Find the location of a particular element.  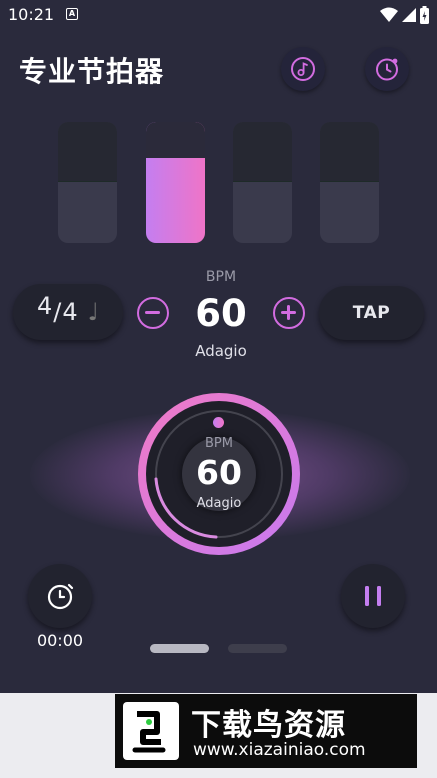

tap-label: TAP is located at coordinates (371, 313).